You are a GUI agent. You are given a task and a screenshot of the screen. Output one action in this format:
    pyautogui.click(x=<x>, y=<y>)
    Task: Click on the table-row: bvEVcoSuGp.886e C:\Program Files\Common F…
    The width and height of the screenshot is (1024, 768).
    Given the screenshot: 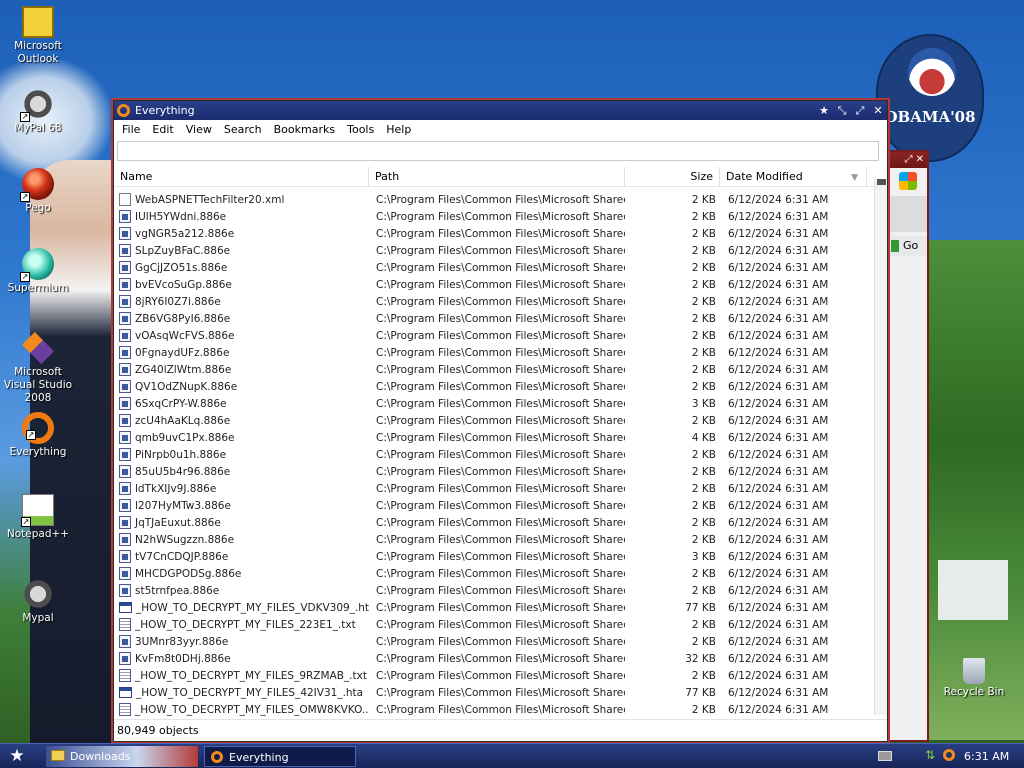 What is the action you would take?
    pyautogui.click(x=494, y=284)
    